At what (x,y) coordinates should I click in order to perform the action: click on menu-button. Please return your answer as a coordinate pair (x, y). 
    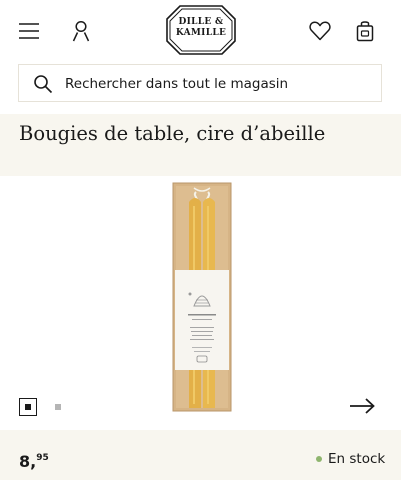
    Looking at the image, I should click on (29, 31).